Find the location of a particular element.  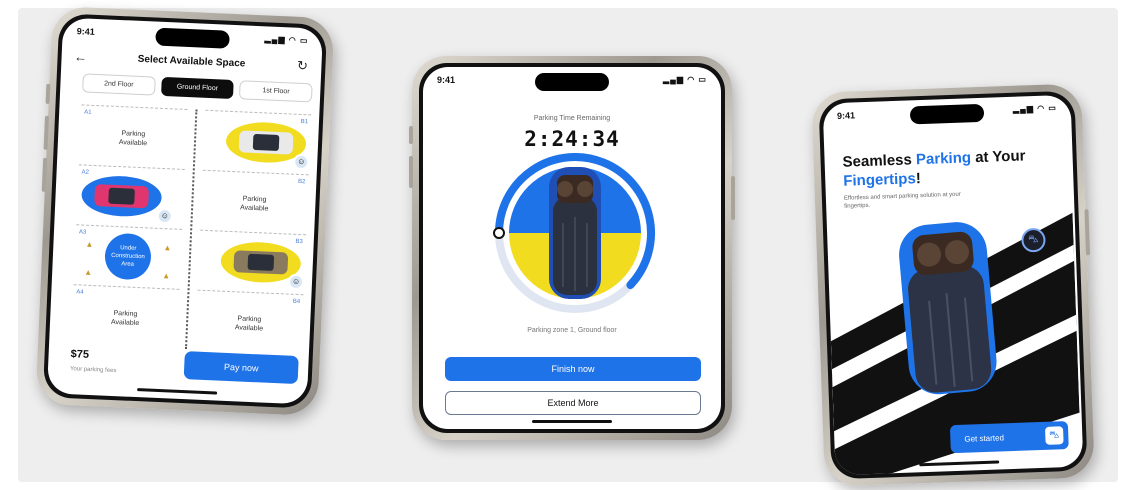

timer-dial is located at coordinates (574, 233).